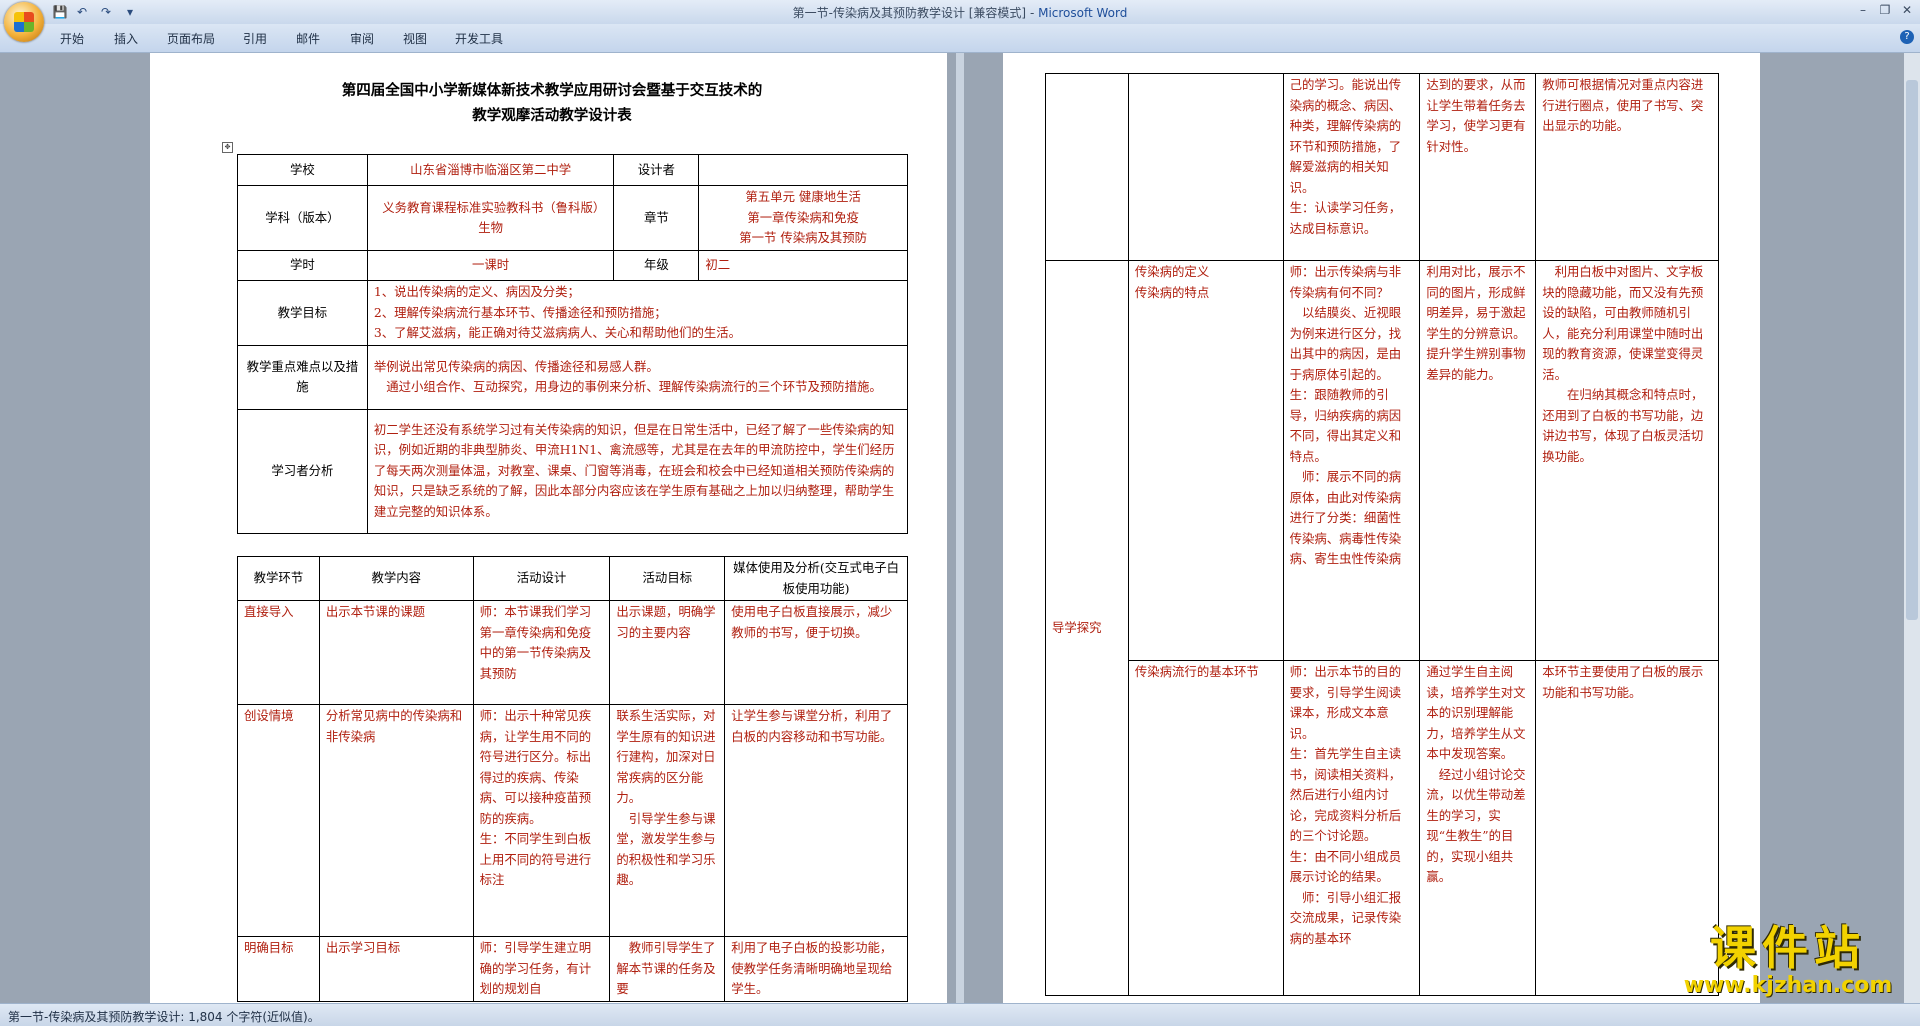 Image resolution: width=1920 pixels, height=1026 pixels. I want to click on window-title: 第一节-传染病及其预防教学设计 [兼容模式] - Microsoft Word, so click(960, 13).